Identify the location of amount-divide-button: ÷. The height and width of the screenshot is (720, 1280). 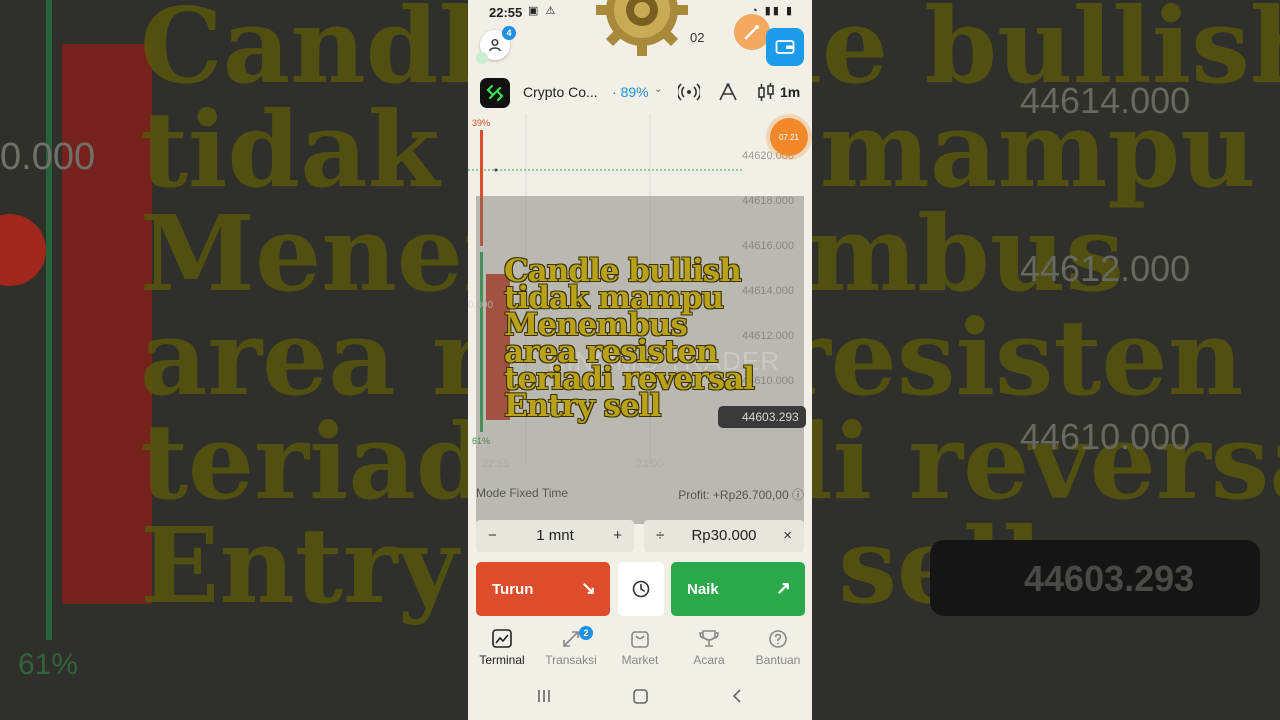
(660, 535).